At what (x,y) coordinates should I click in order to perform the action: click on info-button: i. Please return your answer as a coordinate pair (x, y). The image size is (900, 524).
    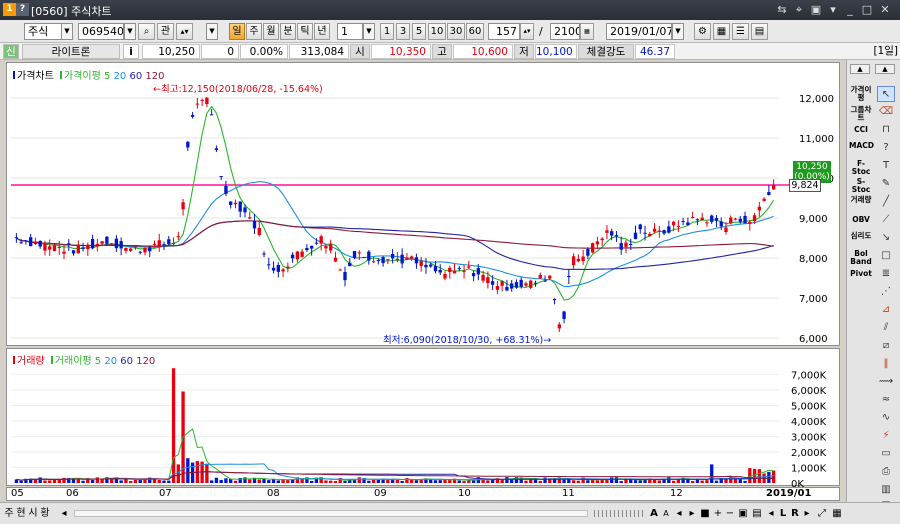
    Looking at the image, I should click on (131, 51).